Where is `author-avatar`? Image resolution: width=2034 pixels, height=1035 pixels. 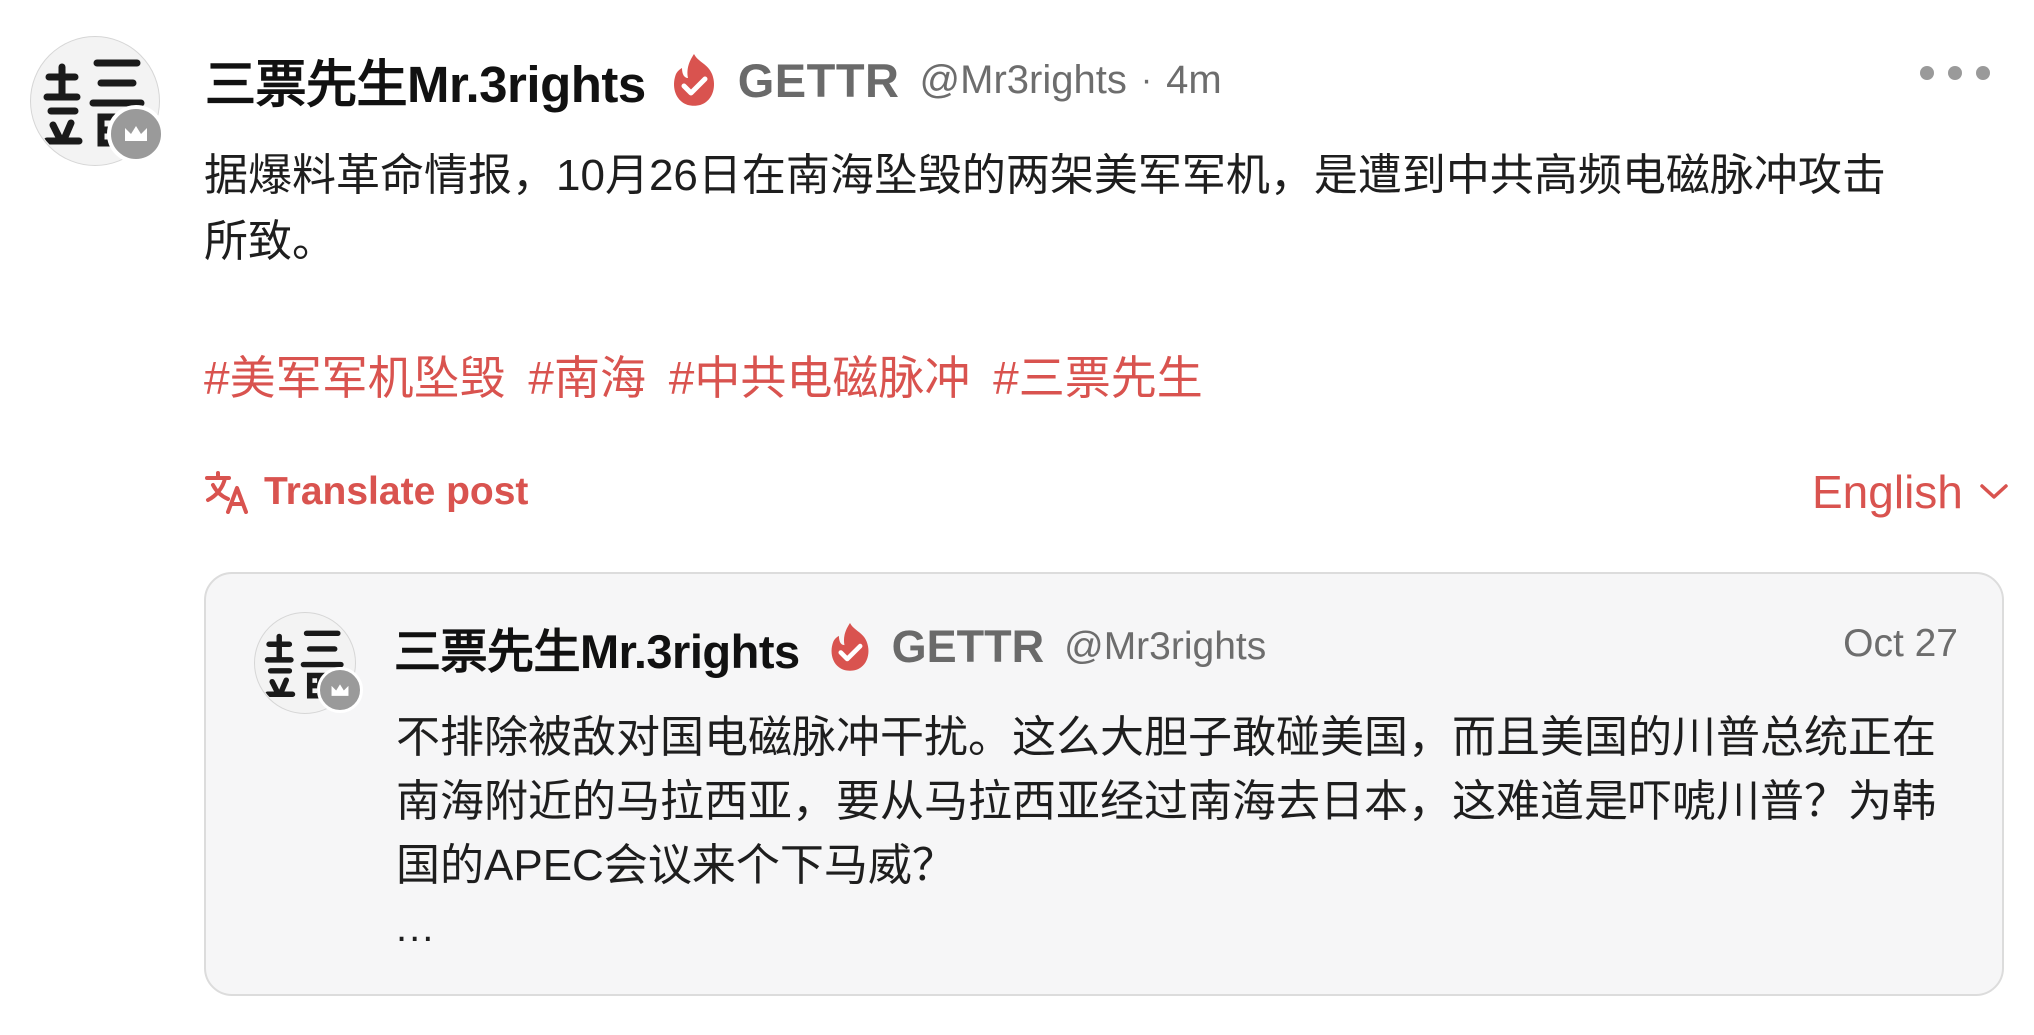 author-avatar is located at coordinates (97, 101).